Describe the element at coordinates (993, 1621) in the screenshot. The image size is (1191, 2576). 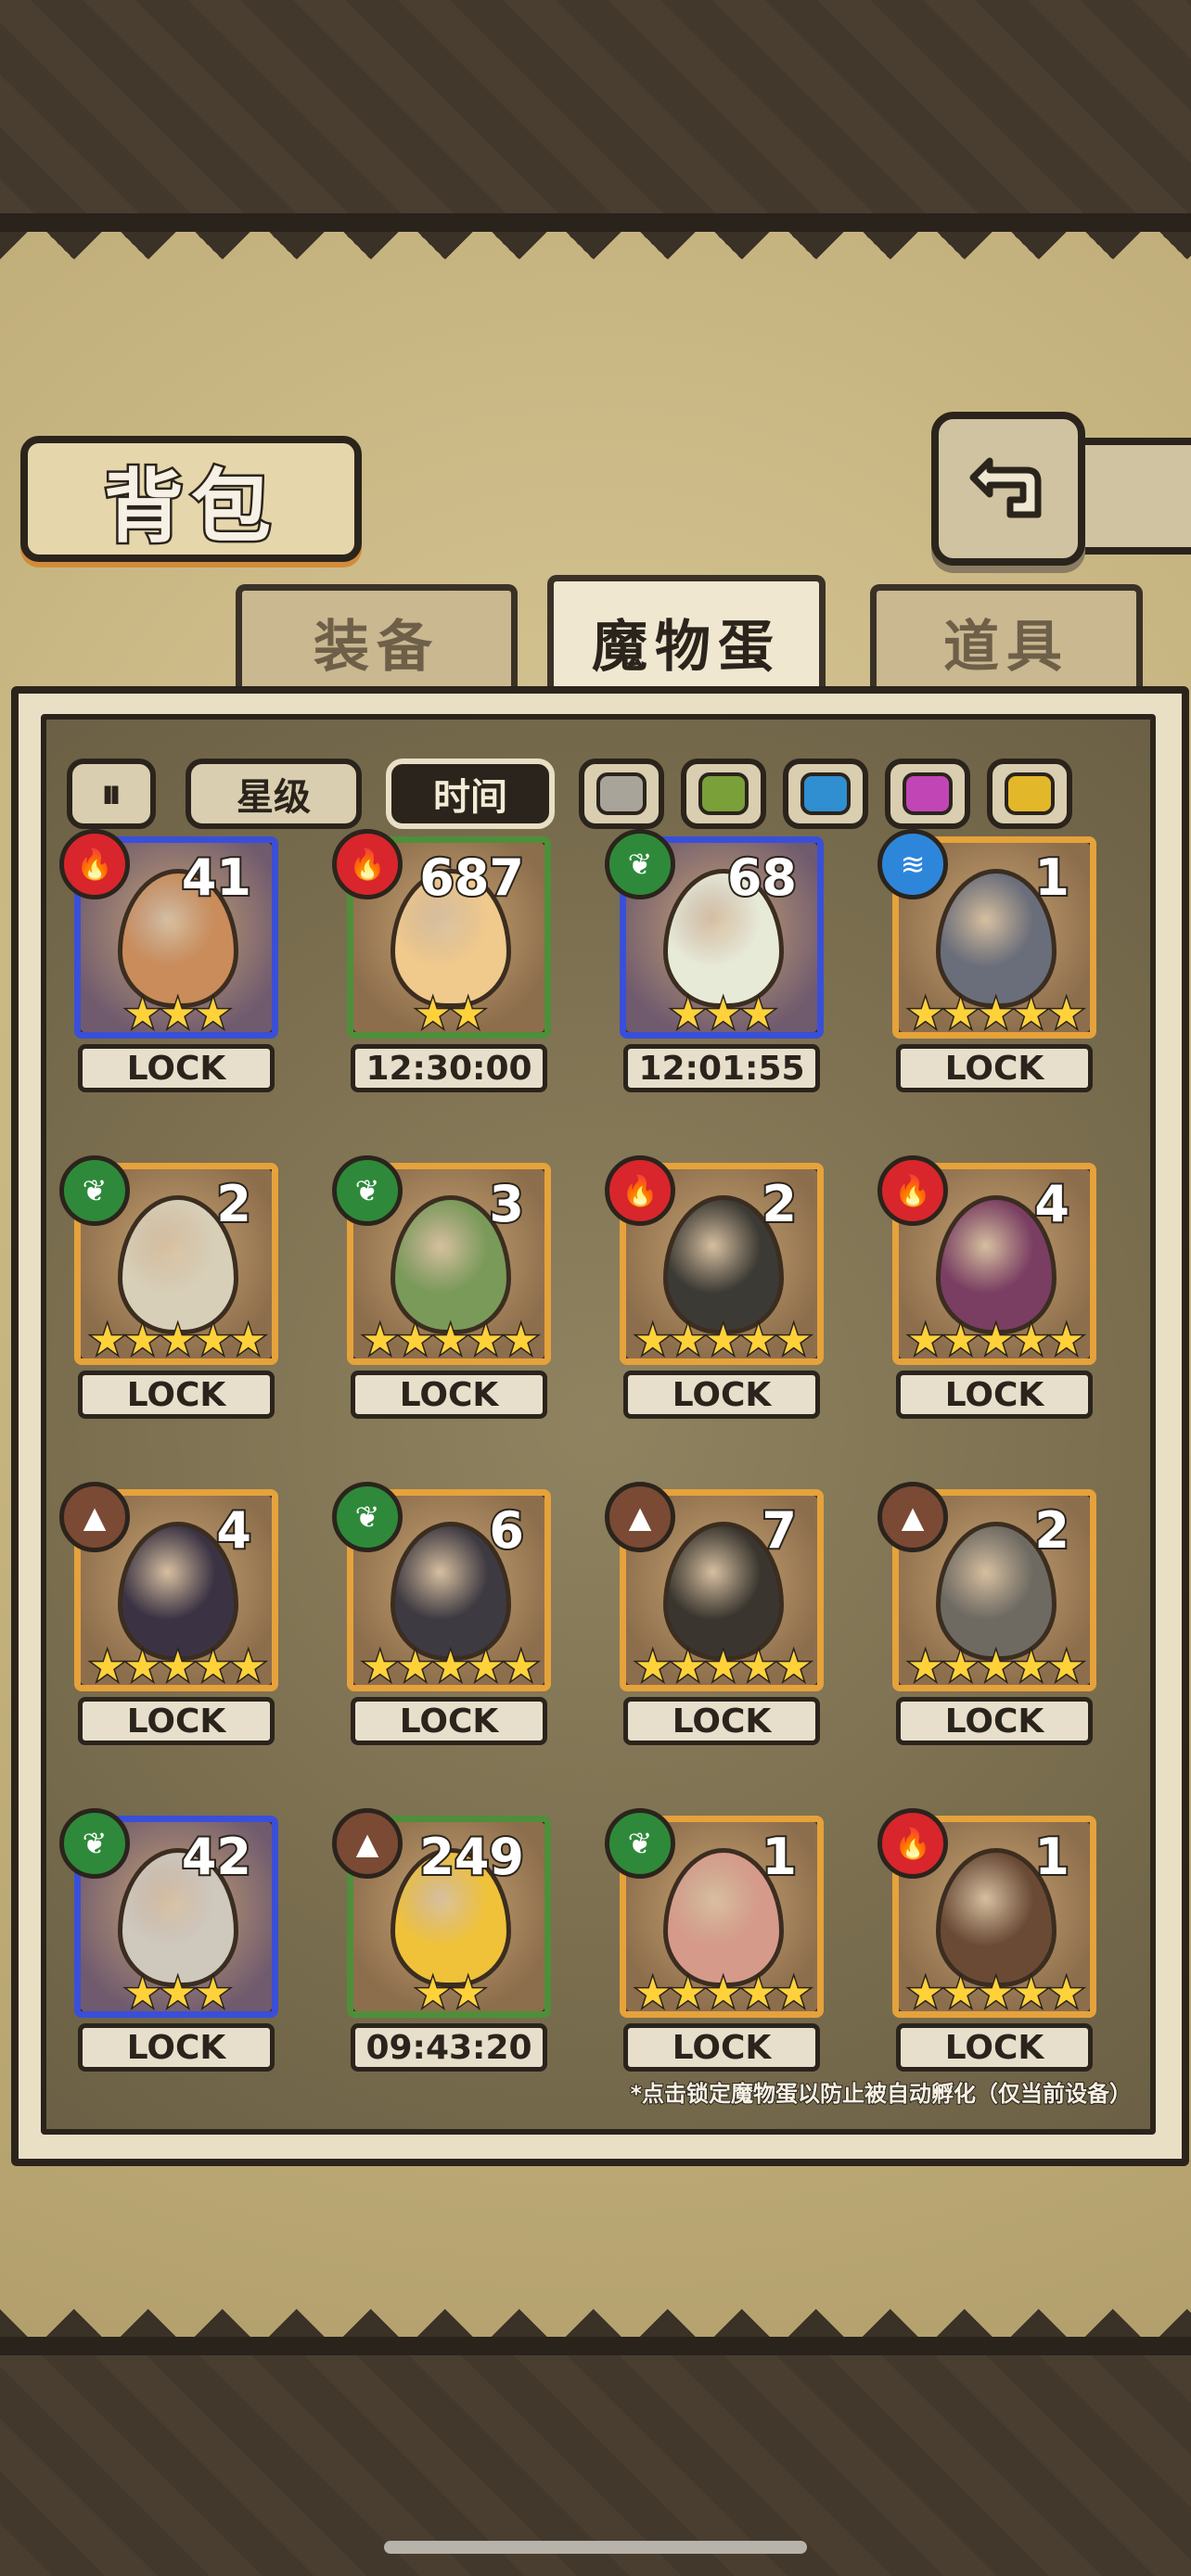
I see `egg-slot: 2 ★★★★★ ▲ LOCK` at that location.